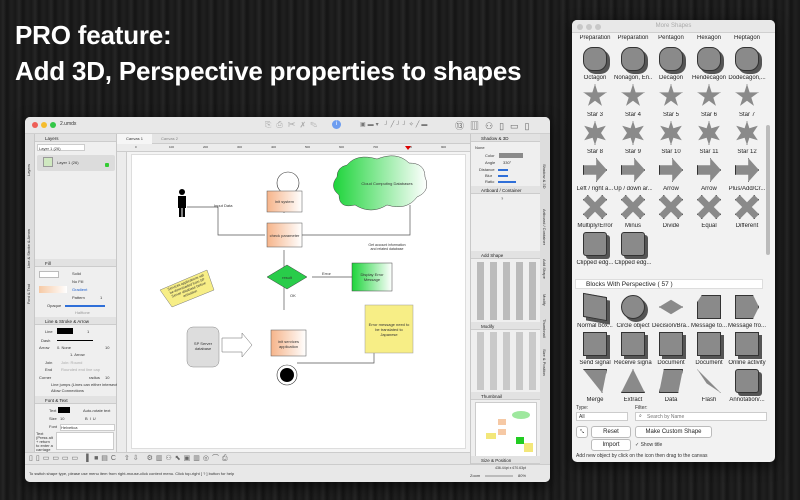 The image size is (800, 500). Describe the element at coordinates (76, 163) in the screenshot. I see `layer-item: Layer 1 (26)` at that location.